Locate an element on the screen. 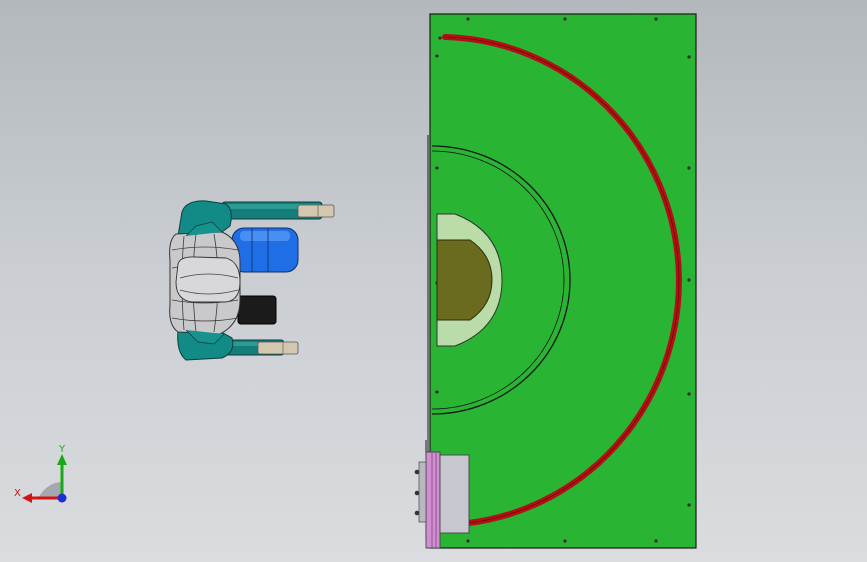 This screenshot has height=562, width=867. triad-axes is located at coordinates (44, 478).